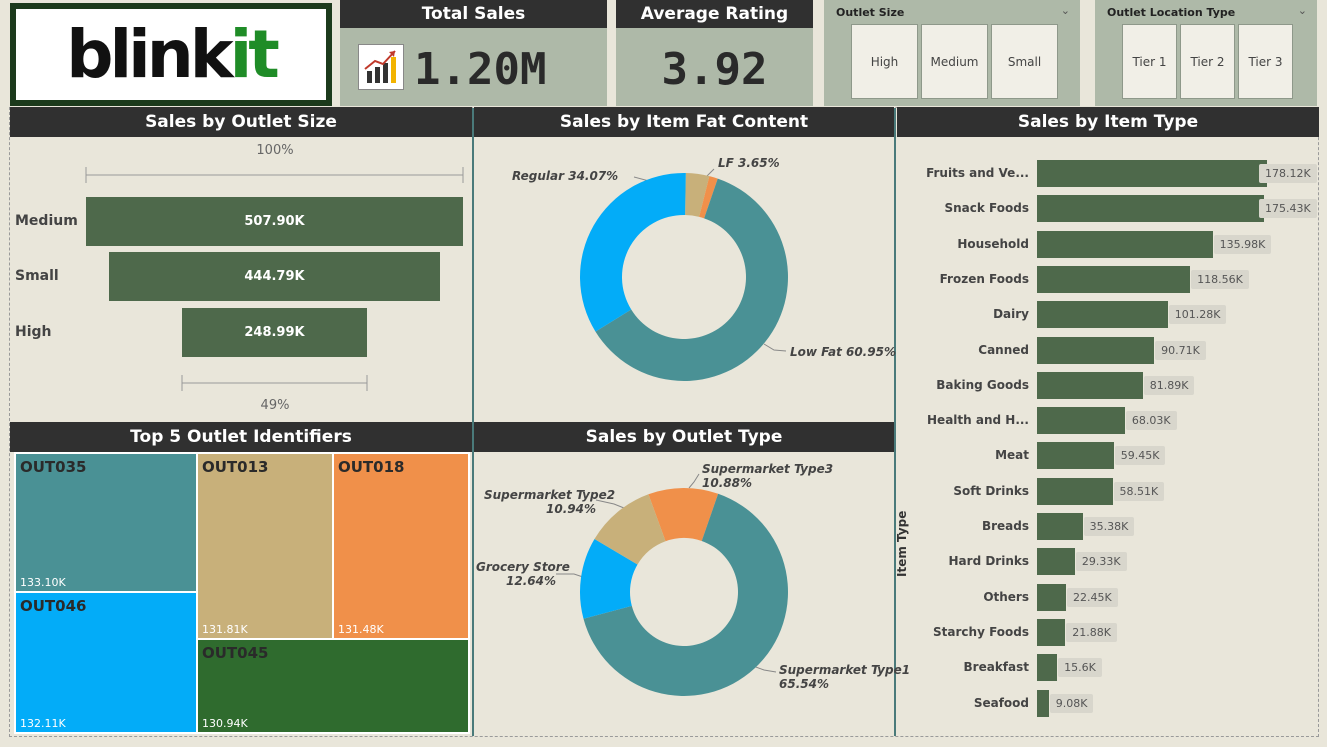 Image resolution: width=1327 pixels, height=747 pixels. I want to click on item-type-value-label: 178.12K, so click(1288, 173).